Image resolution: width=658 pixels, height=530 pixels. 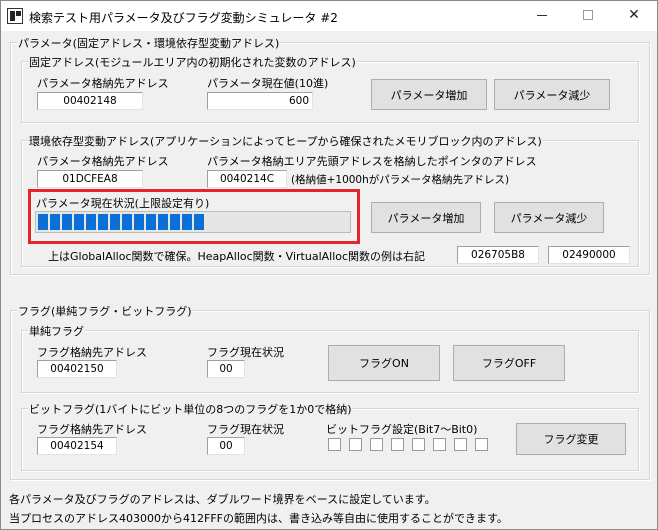 What do you see at coordinates (92, 352) in the screenshot?
I see `simple-flag-address-label: フラグ格納先アドレス` at bounding box center [92, 352].